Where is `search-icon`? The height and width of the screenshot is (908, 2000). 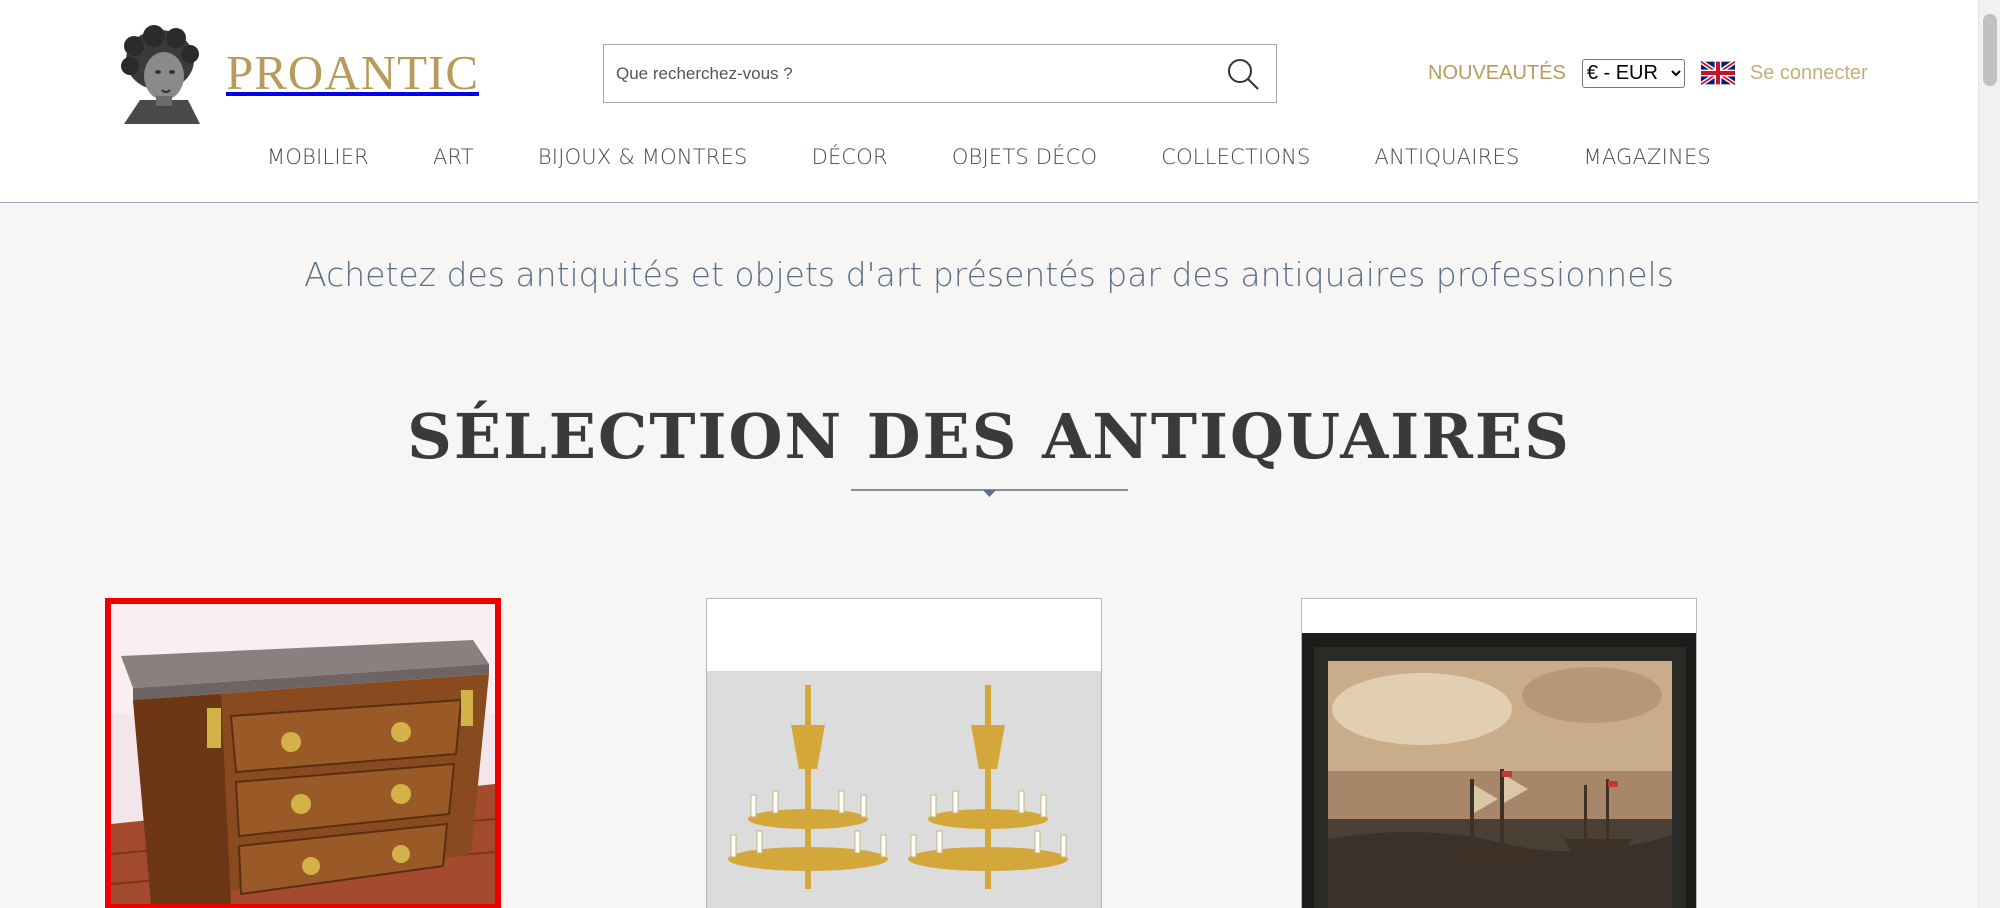 search-icon is located at coordinates (1243, 74).